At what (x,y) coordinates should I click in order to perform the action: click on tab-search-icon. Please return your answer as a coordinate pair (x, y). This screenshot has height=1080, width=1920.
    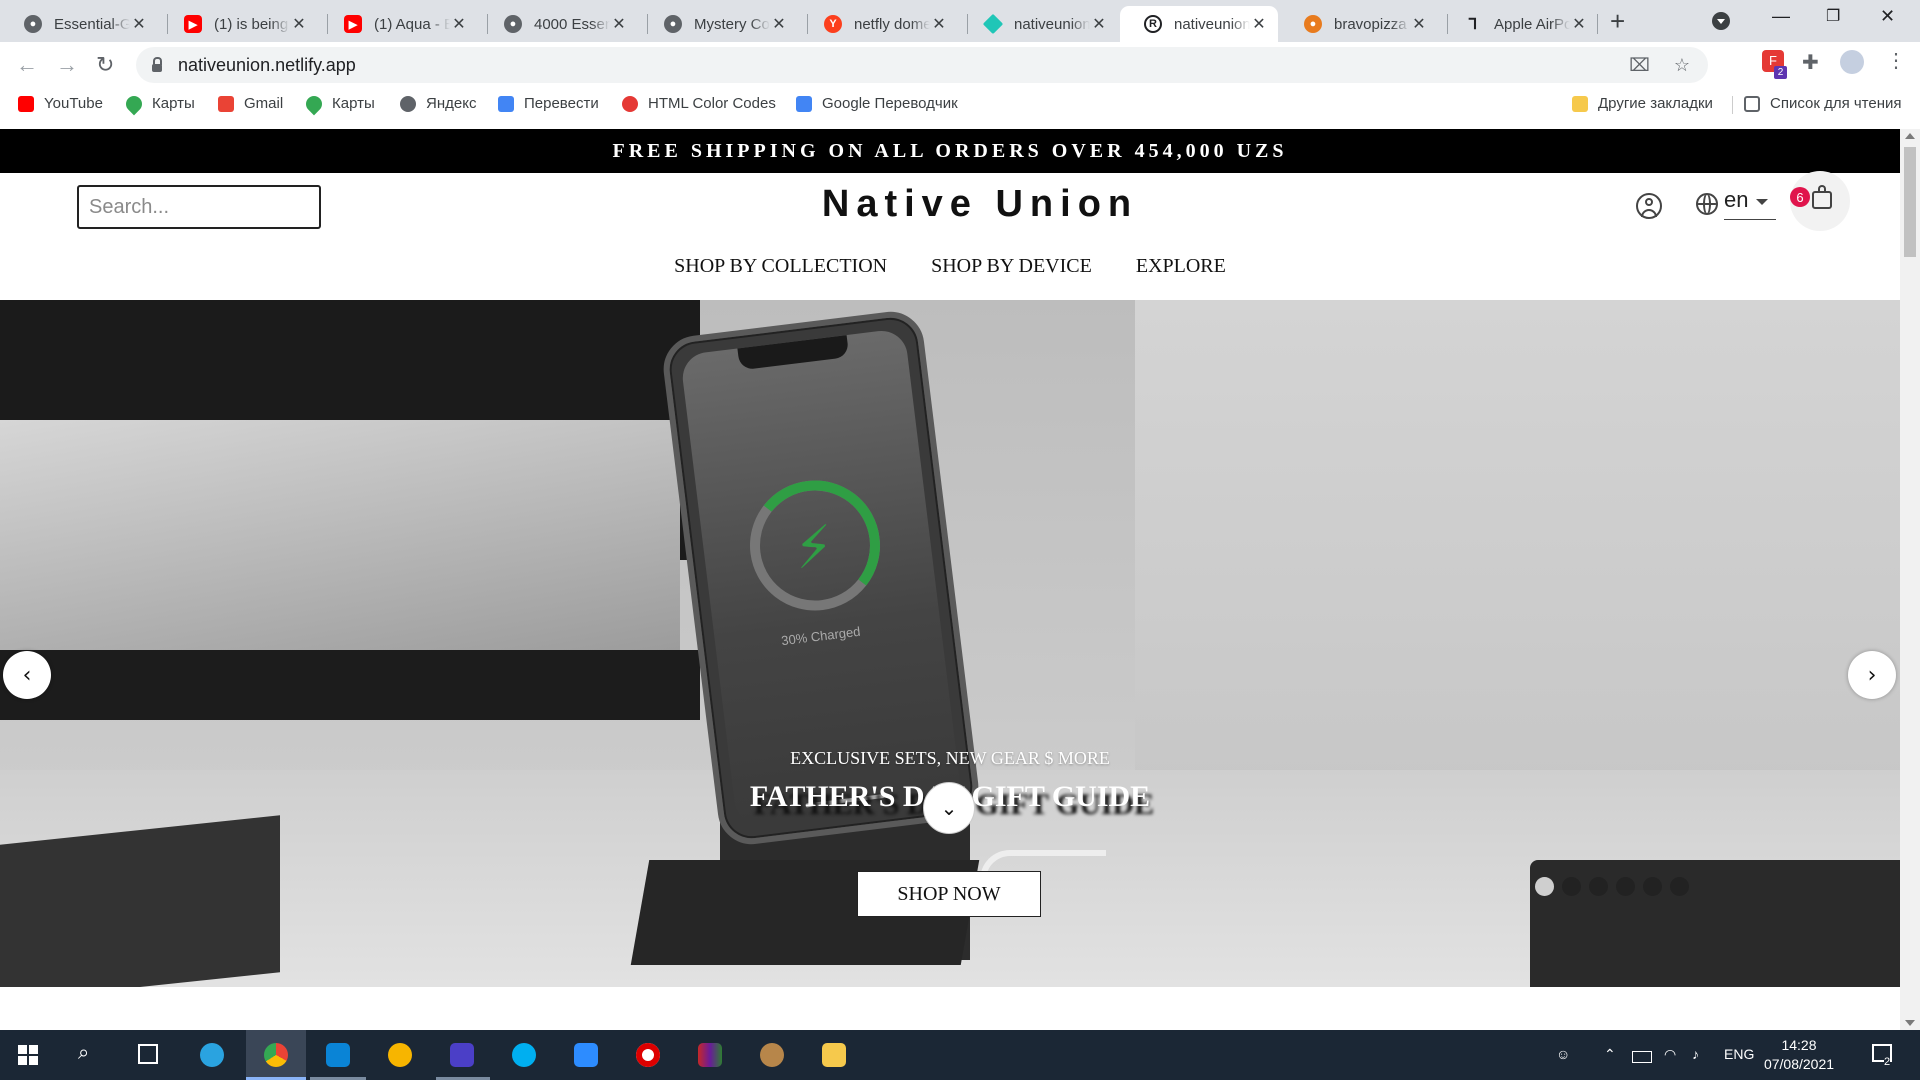
    Looking at the image, I should click on (1721, 21).